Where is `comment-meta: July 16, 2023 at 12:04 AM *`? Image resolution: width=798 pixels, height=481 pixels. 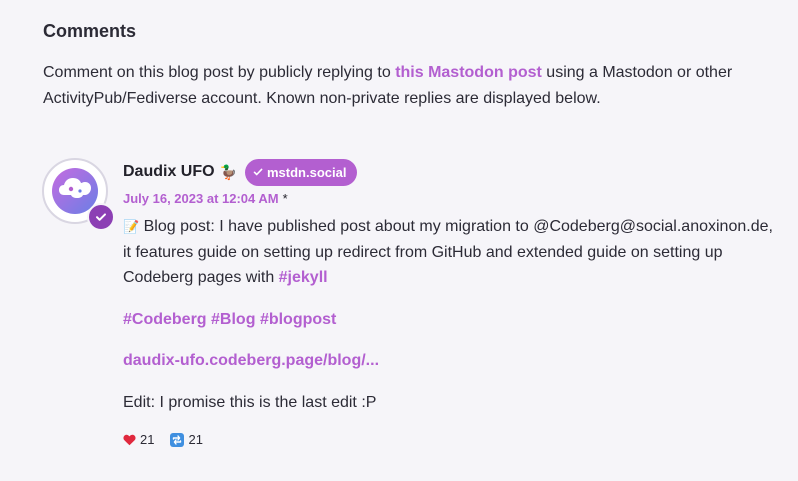 comment-meta: July 16, 2023 at 12:04 AM * is located at coordinates (453, 199).